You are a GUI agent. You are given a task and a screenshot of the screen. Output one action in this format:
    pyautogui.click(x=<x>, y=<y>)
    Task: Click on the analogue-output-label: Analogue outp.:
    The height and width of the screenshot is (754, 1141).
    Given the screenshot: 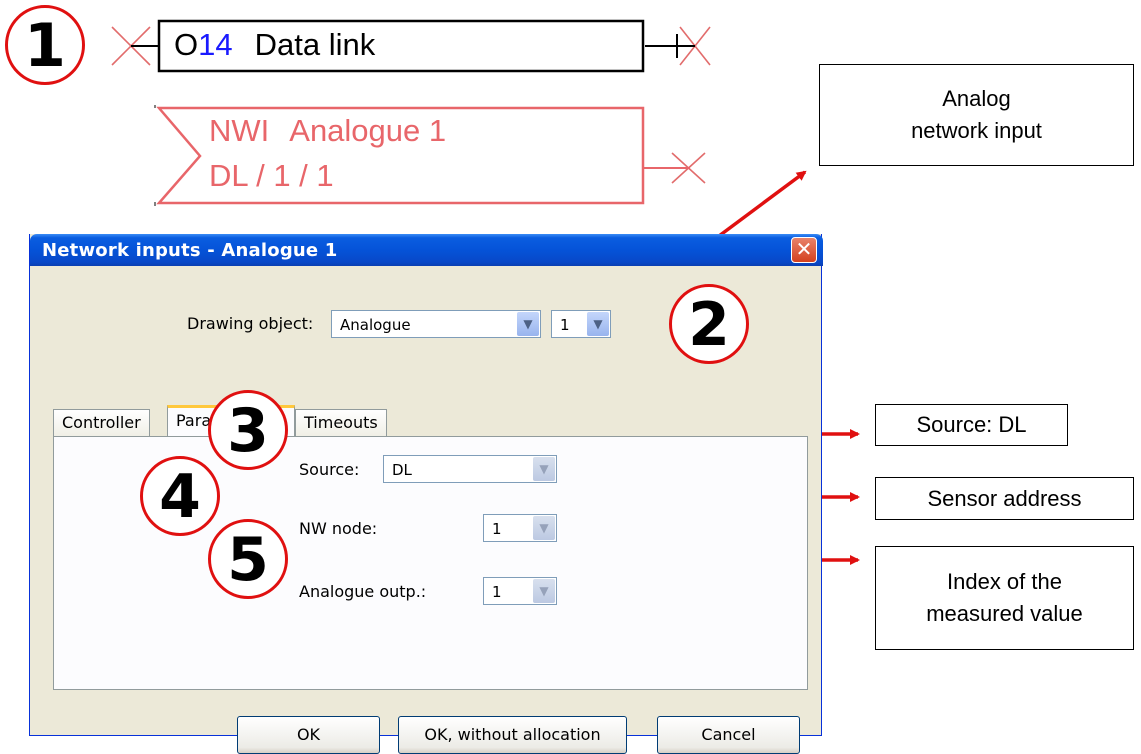 What is the action you would take?
    pyautogui.click(x=363, y=591)
    